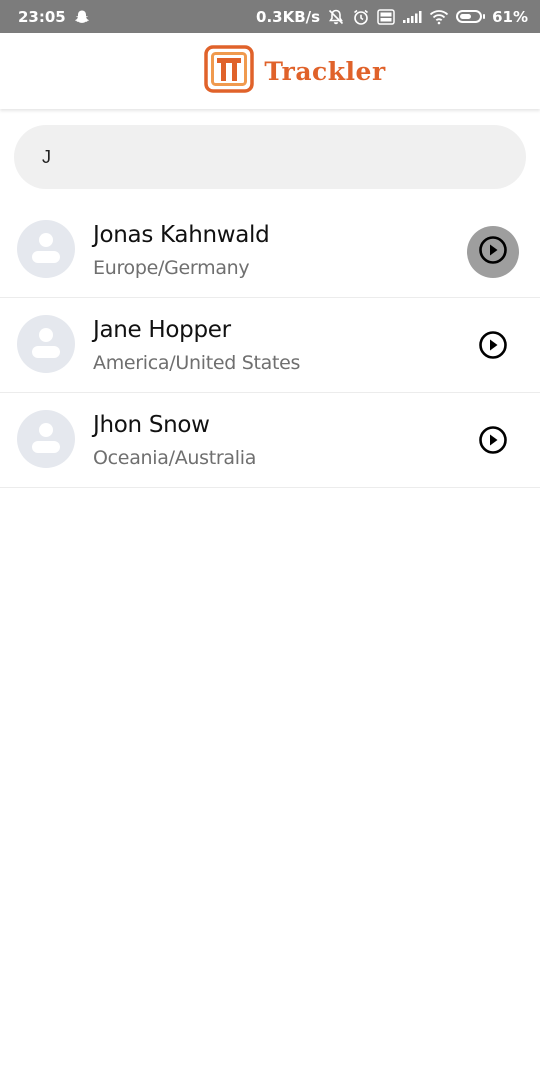 Image resolution: width=540 pixels, height=1080 pixels. I want to click on app-logo: Trackler, so click(295, 71).